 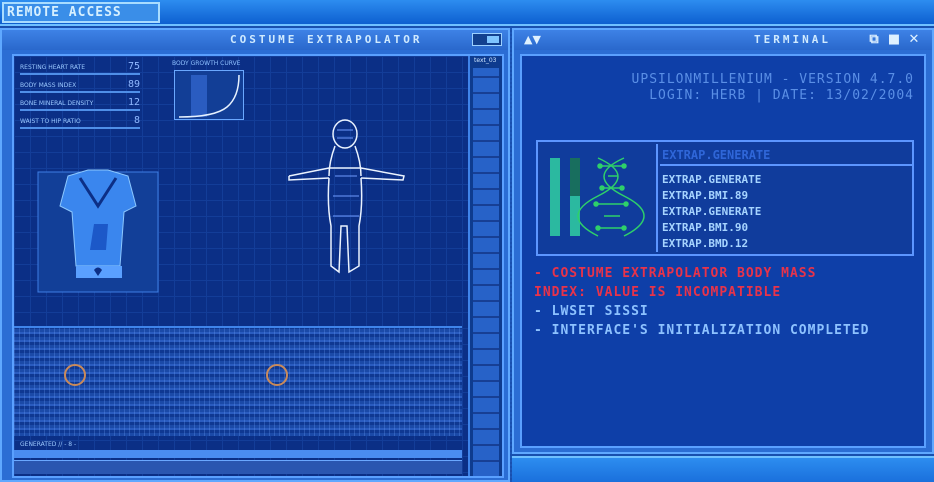 What do you see at coordinates (485, 60) in the screenshot?
I see `column-label: text_03` at bounding box center [485, 60].